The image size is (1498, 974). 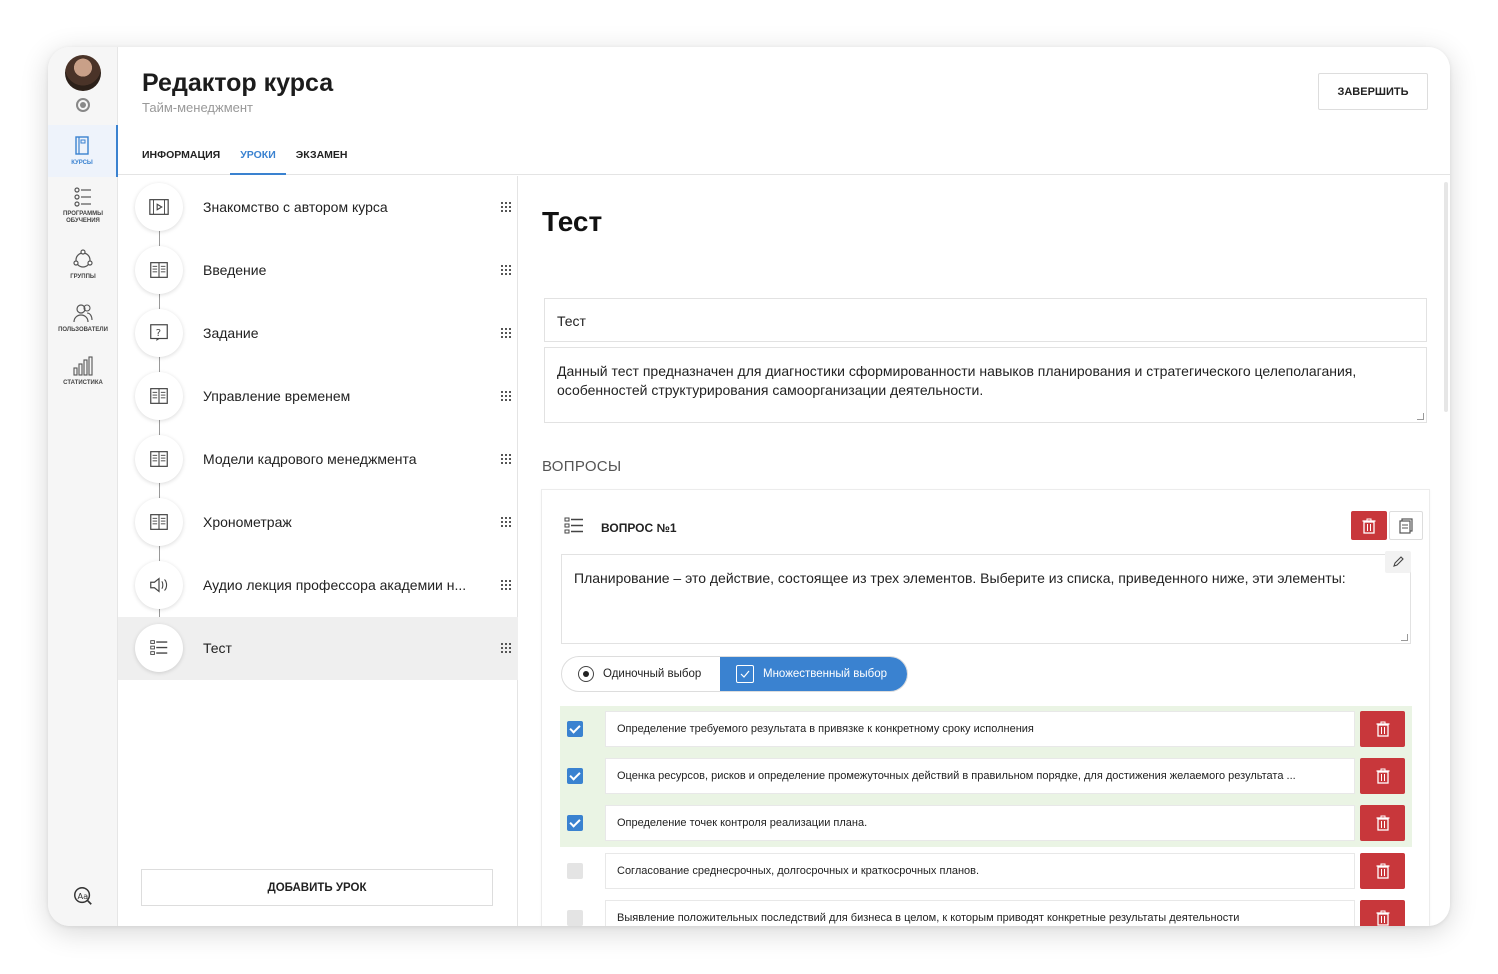 I want to click on page-subtitle: Тайм-менеджмент, so click(x=197, y=107).